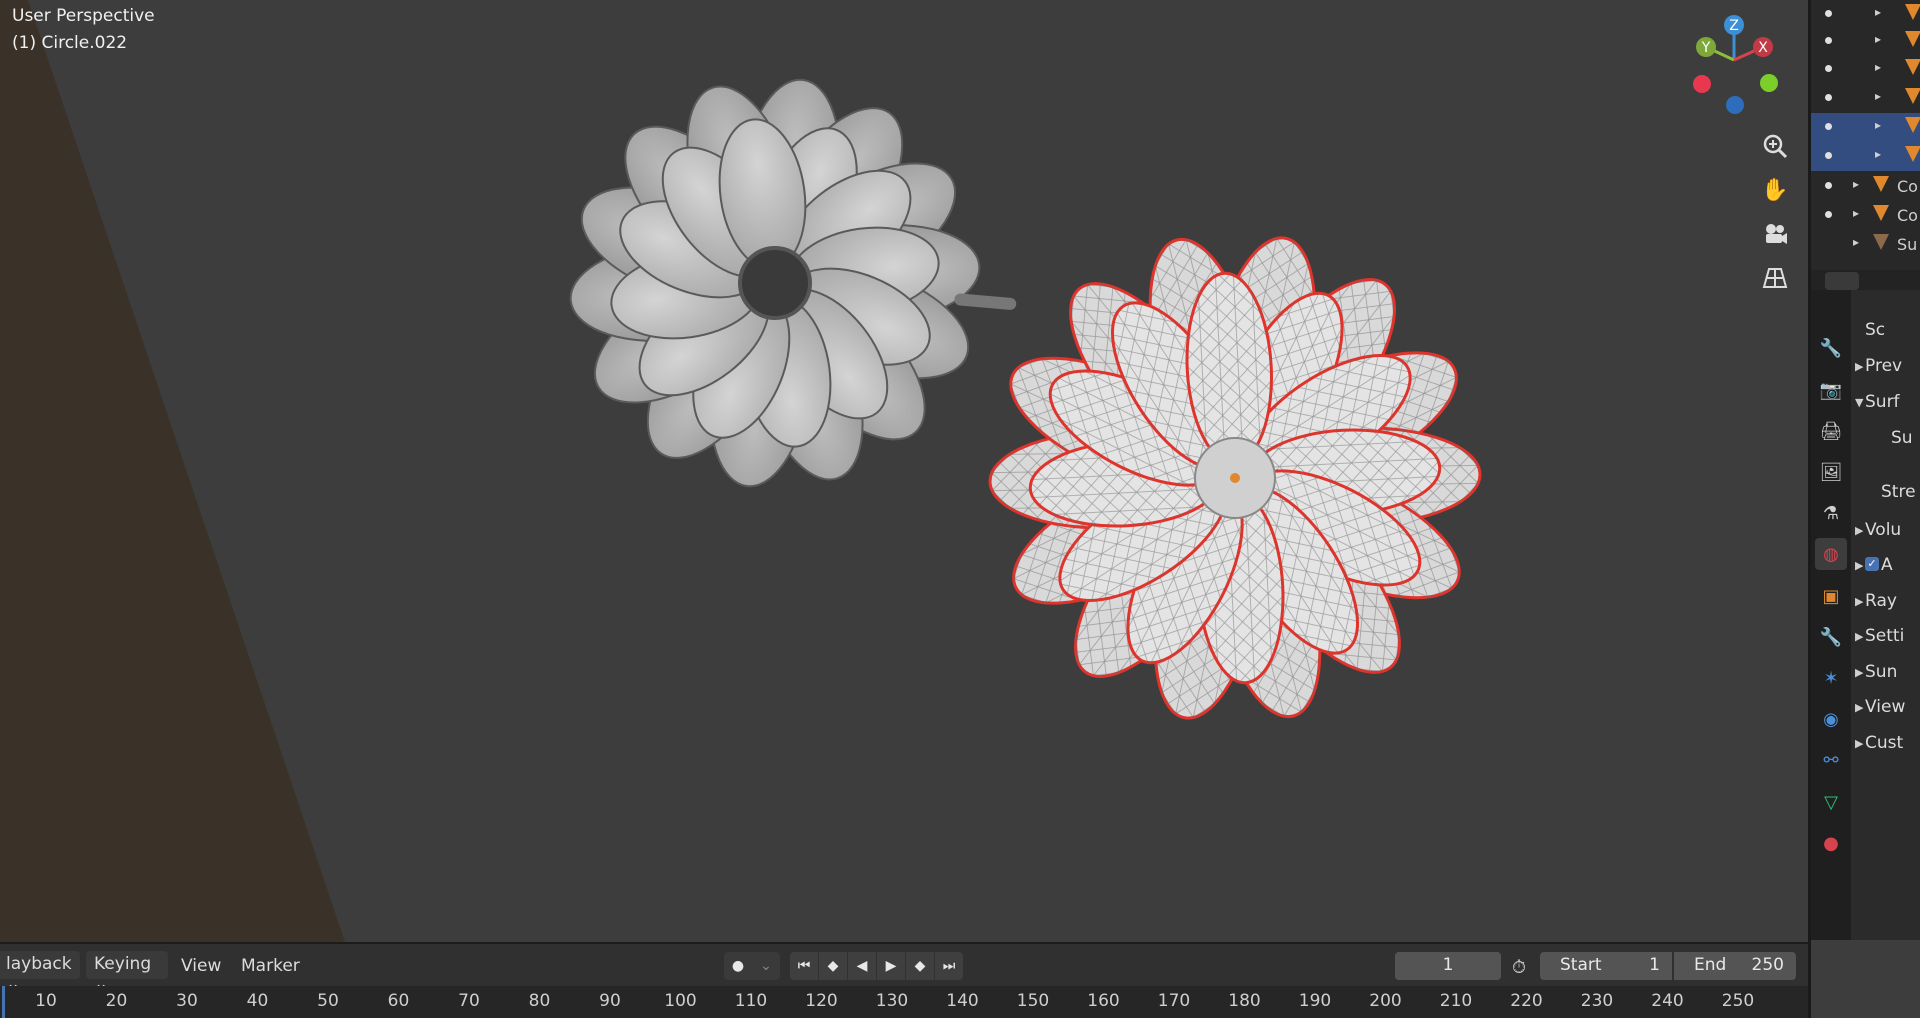 The image size is (1920, 1018). What do you see at coordinates (1831, 554) in the screenshot?
I see `world-icon: ◍` at bounding box center [1831, 554].